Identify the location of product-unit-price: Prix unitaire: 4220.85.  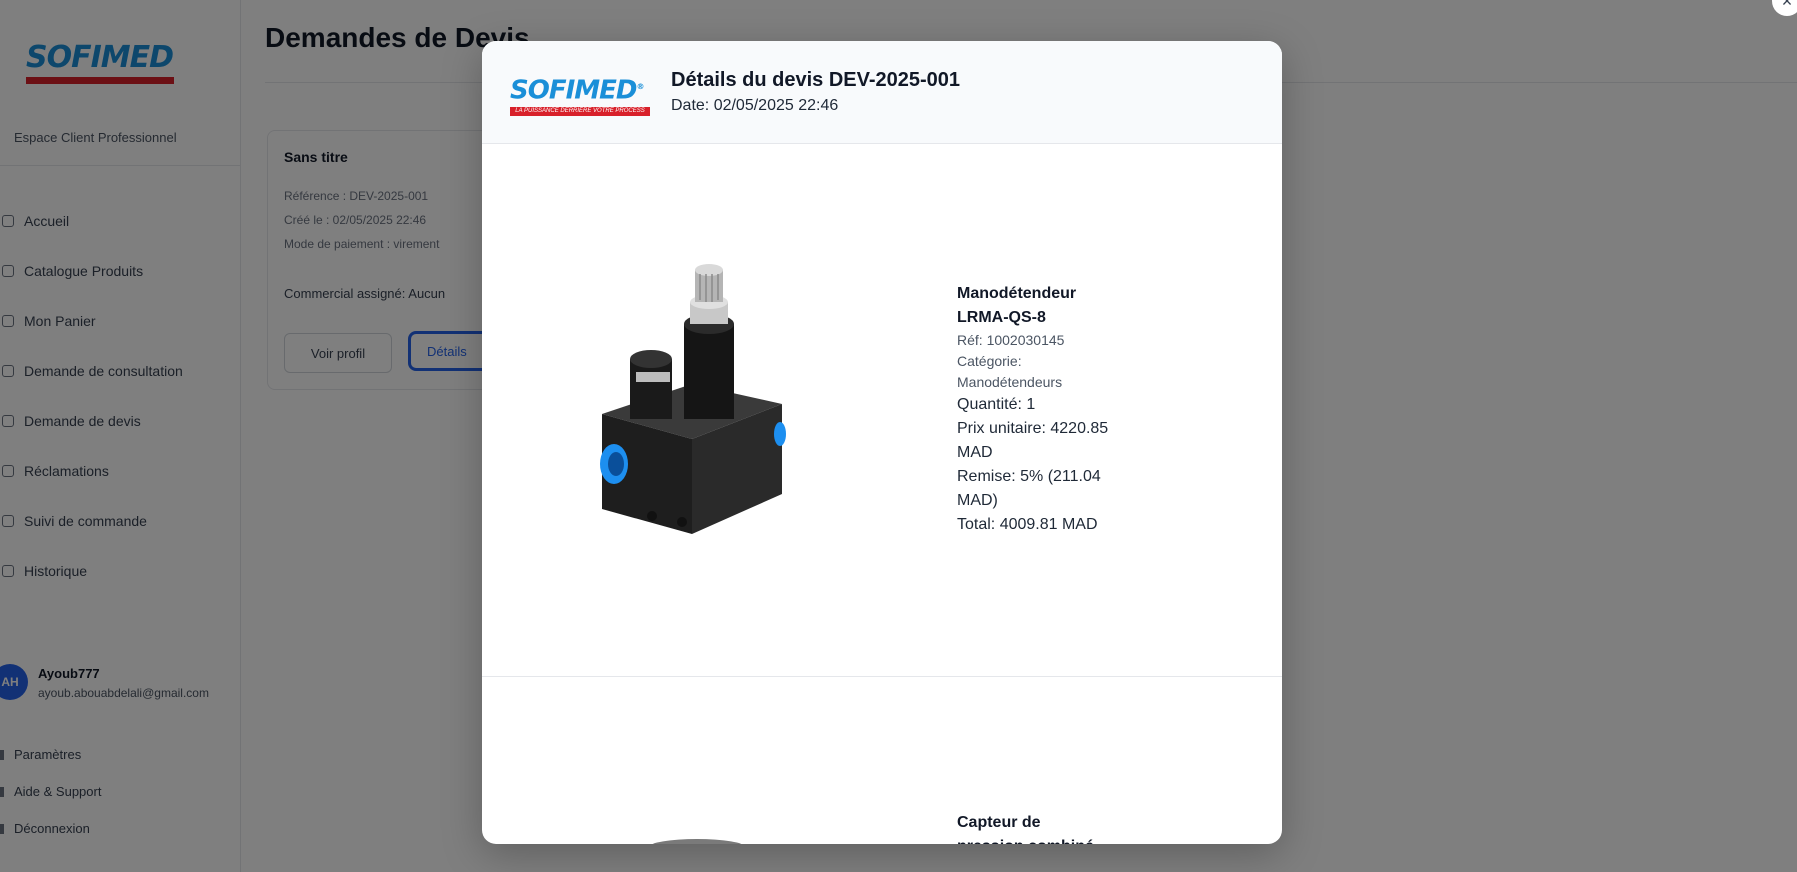
(1033, 428).